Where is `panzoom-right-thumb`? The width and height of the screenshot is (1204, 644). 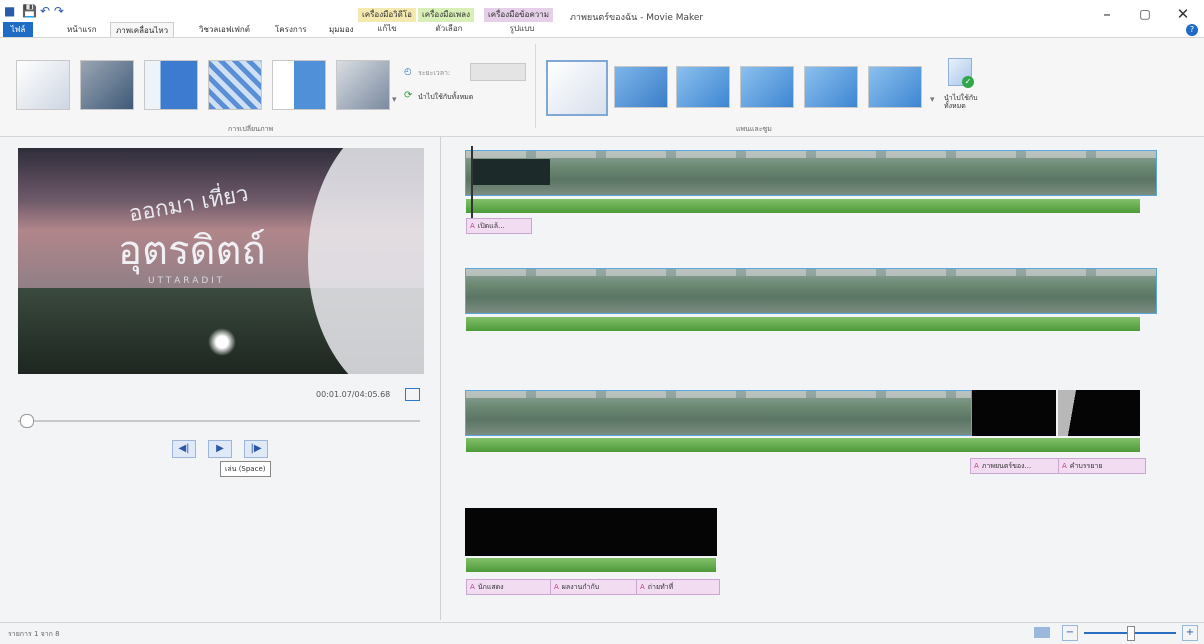
panzoom-right-thumb is located at coordinates (831, 87).